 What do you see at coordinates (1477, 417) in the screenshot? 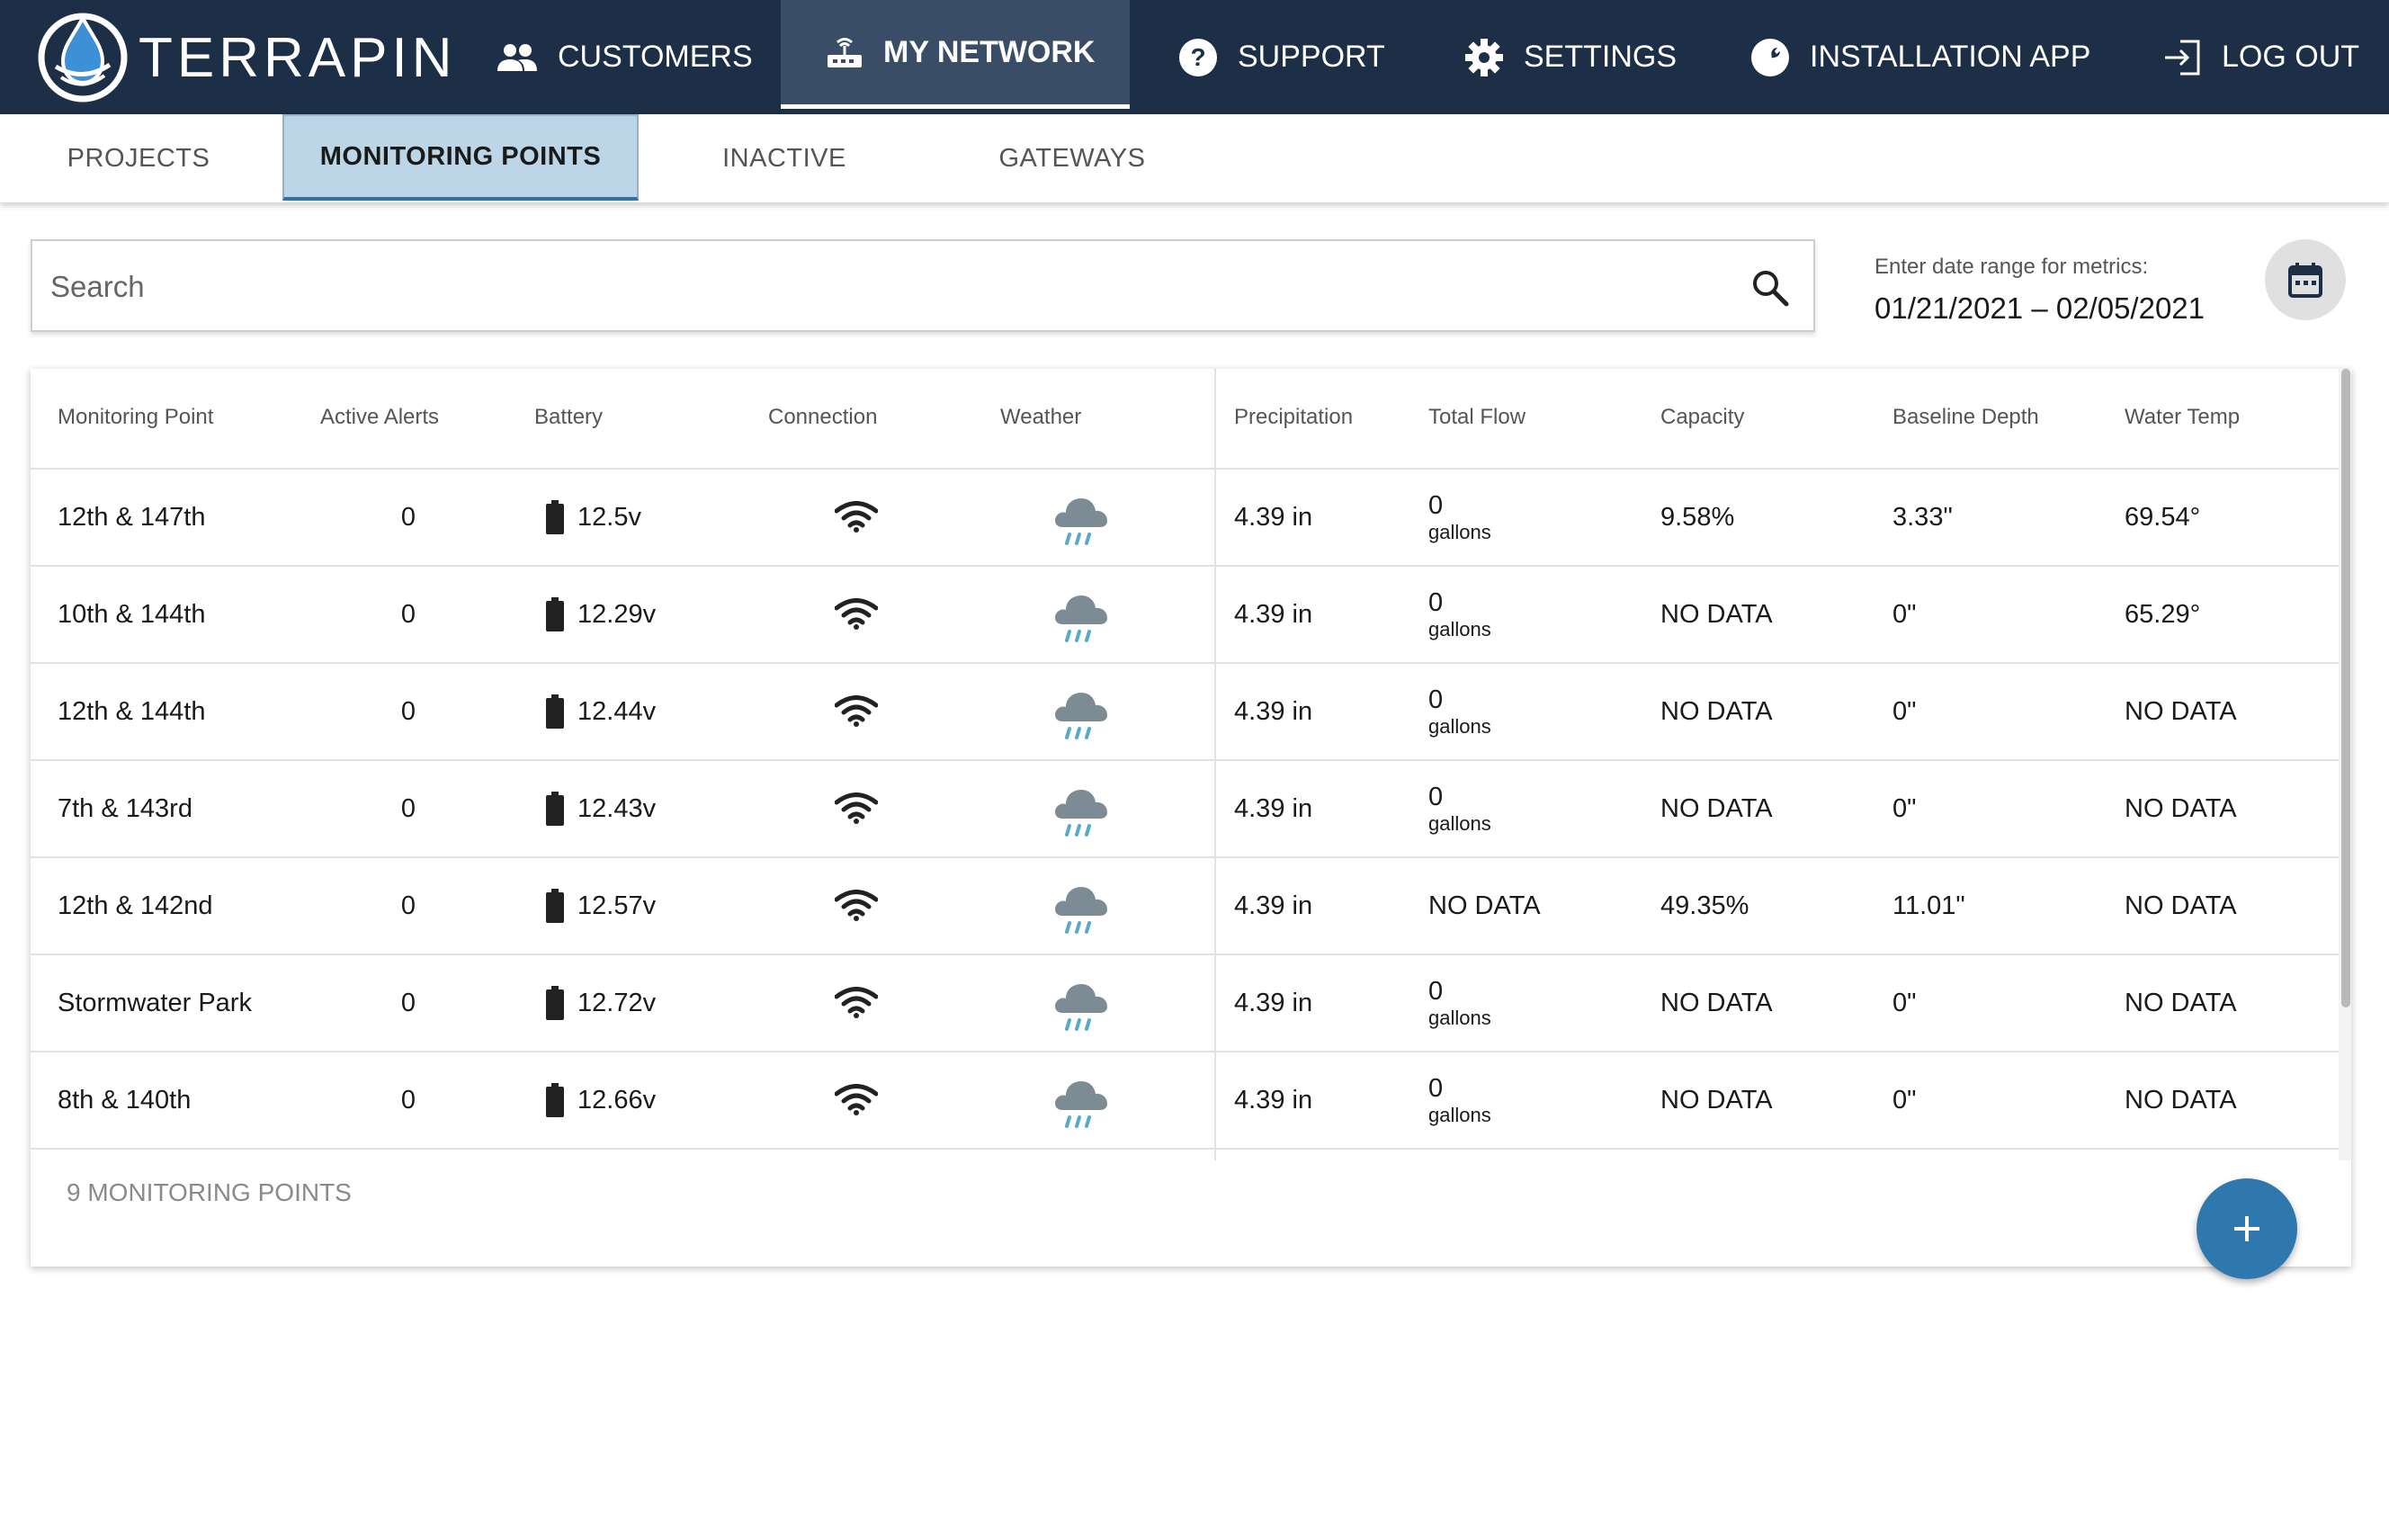
I see `column-header-total-flow: Total Flow` at bounding box center [1477, 417].